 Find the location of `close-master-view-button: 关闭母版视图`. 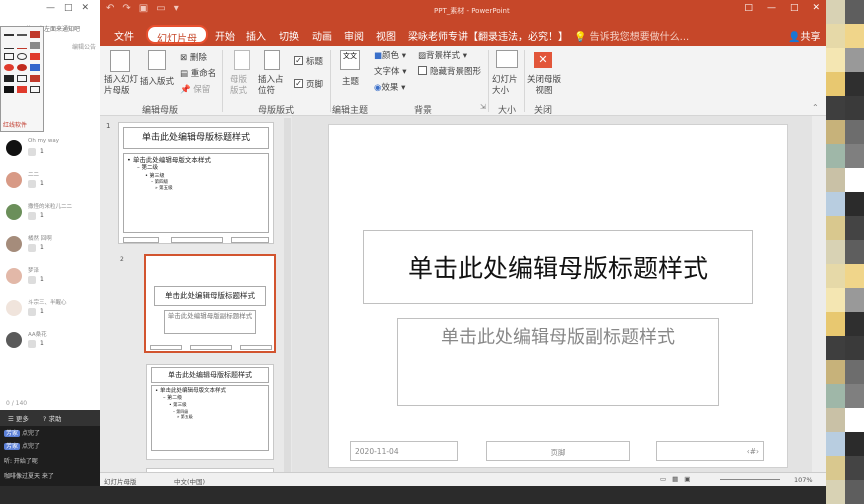

close-master-view-button: 关闭母版视图 is located at coordinates (544, 86).